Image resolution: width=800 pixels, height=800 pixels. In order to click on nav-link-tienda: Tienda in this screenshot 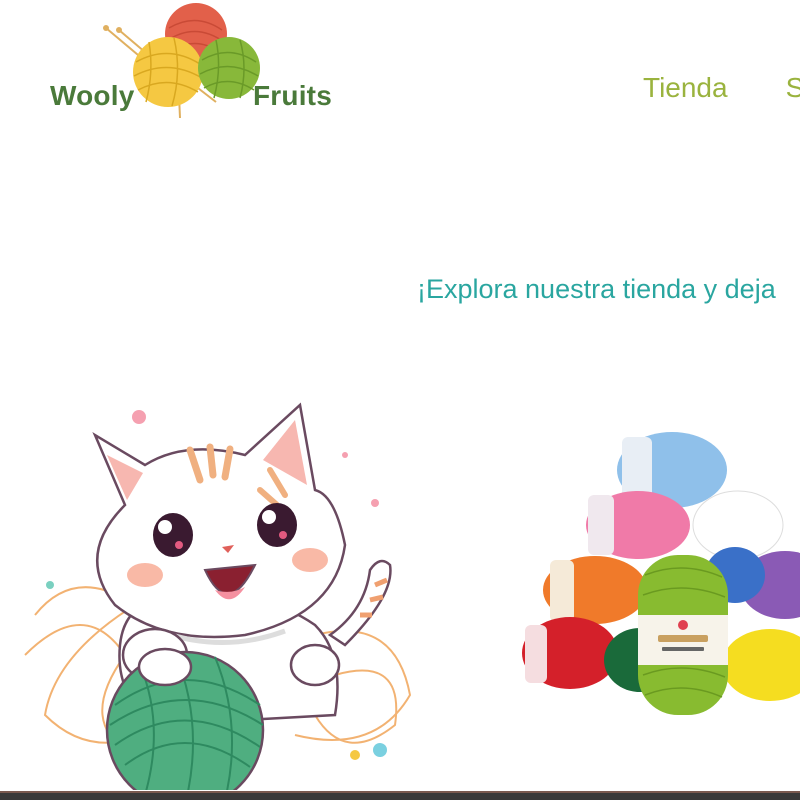, I will do `click(685, 88)`.